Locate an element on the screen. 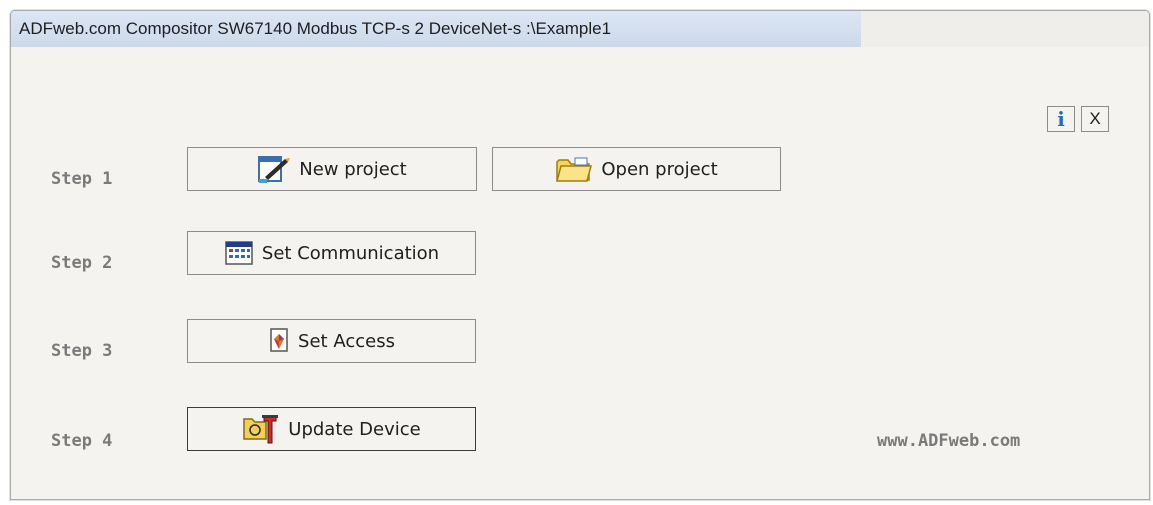  close-button: X is located at coordinates (1095, 119).